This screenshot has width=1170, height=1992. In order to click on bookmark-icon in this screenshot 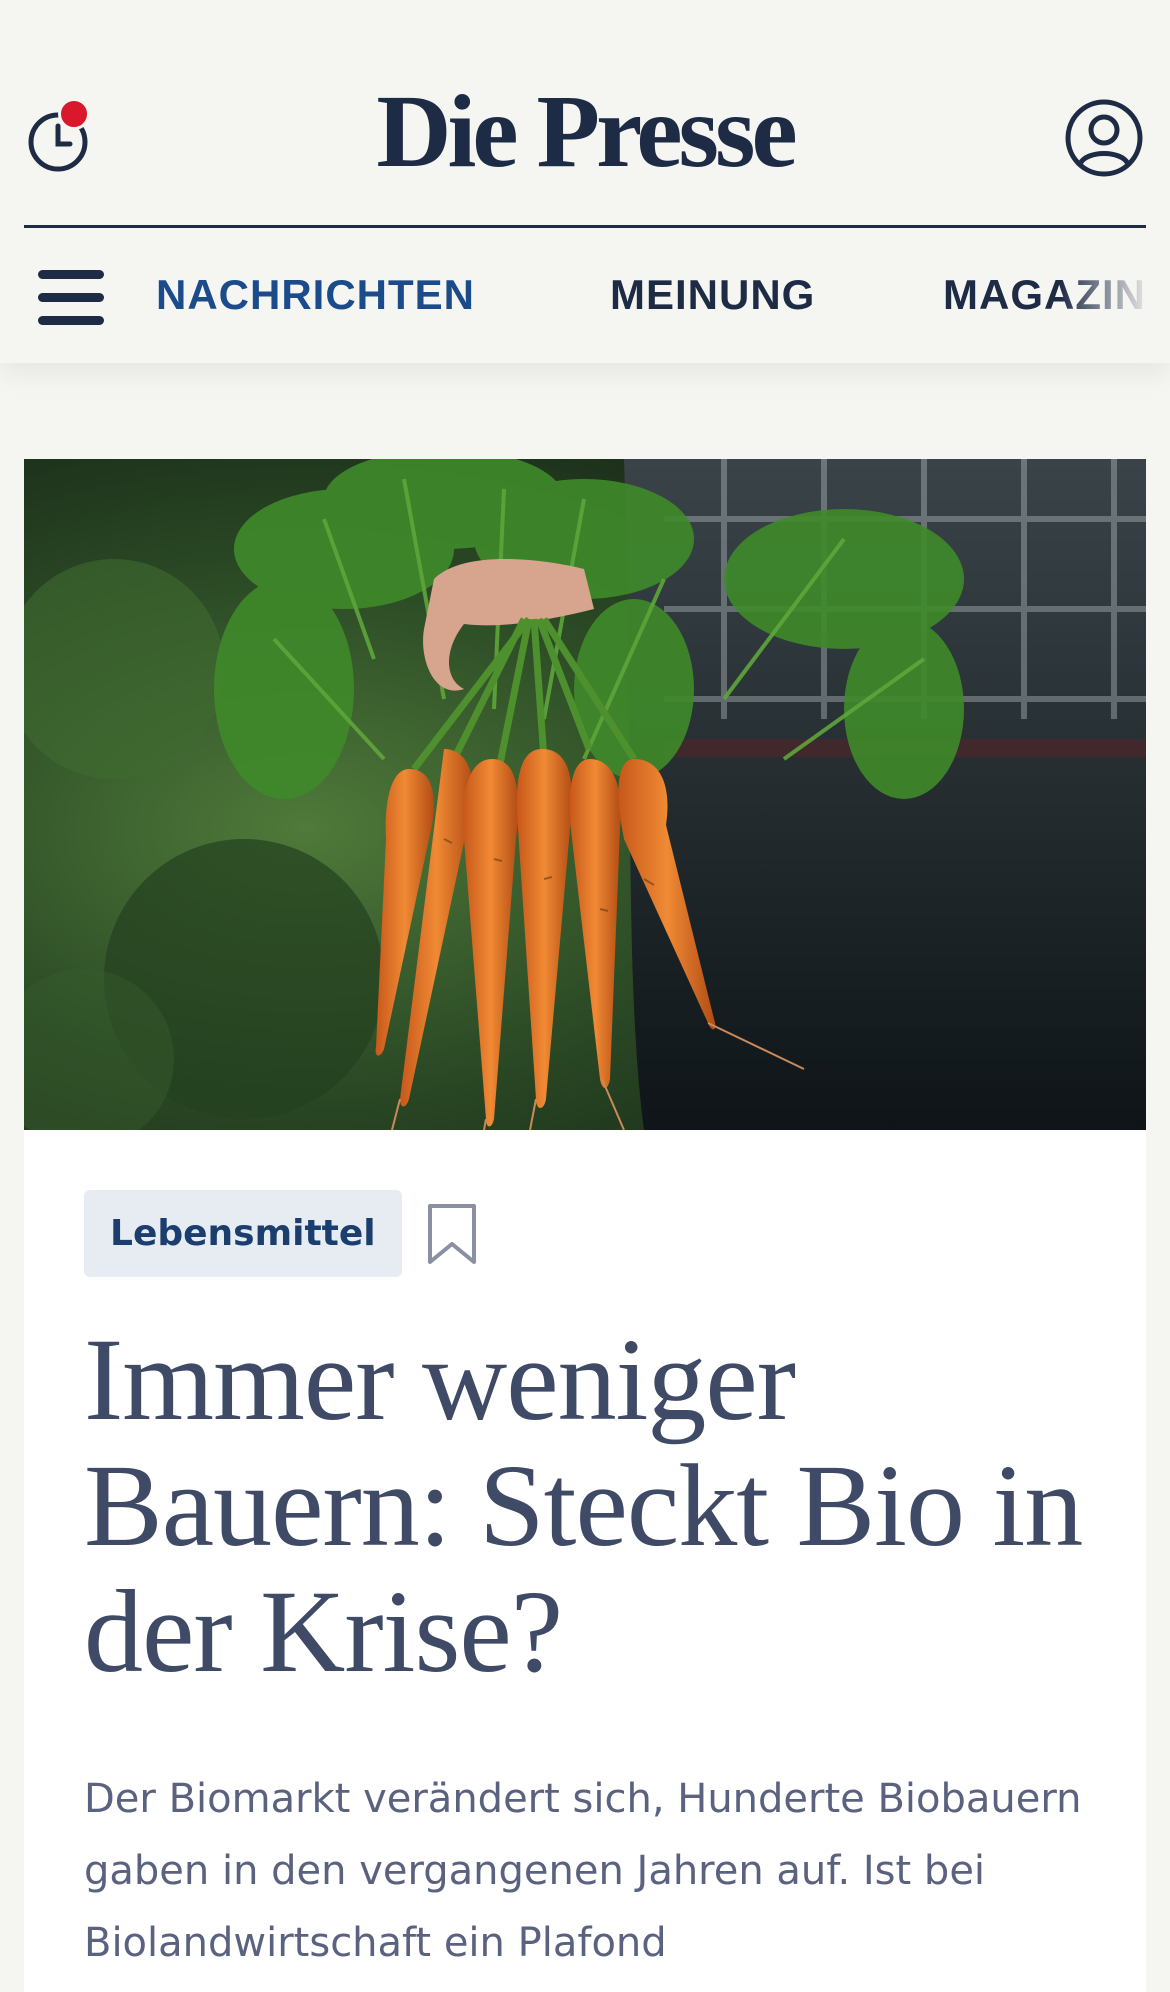, I will do `click(451, 1233)`.